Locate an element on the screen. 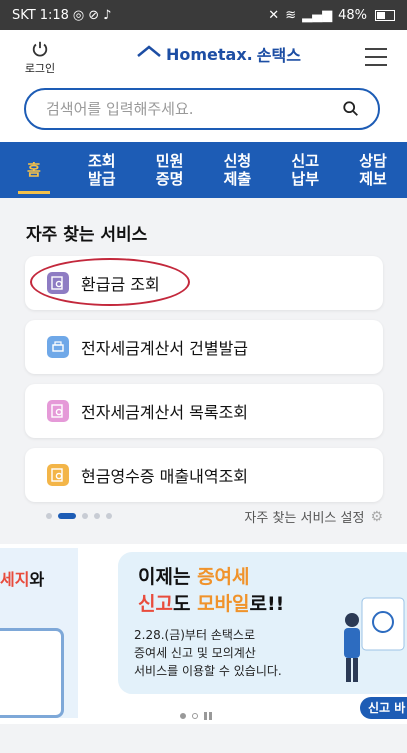  instagram-icon: ◎ is located at coordinates (78, 15).